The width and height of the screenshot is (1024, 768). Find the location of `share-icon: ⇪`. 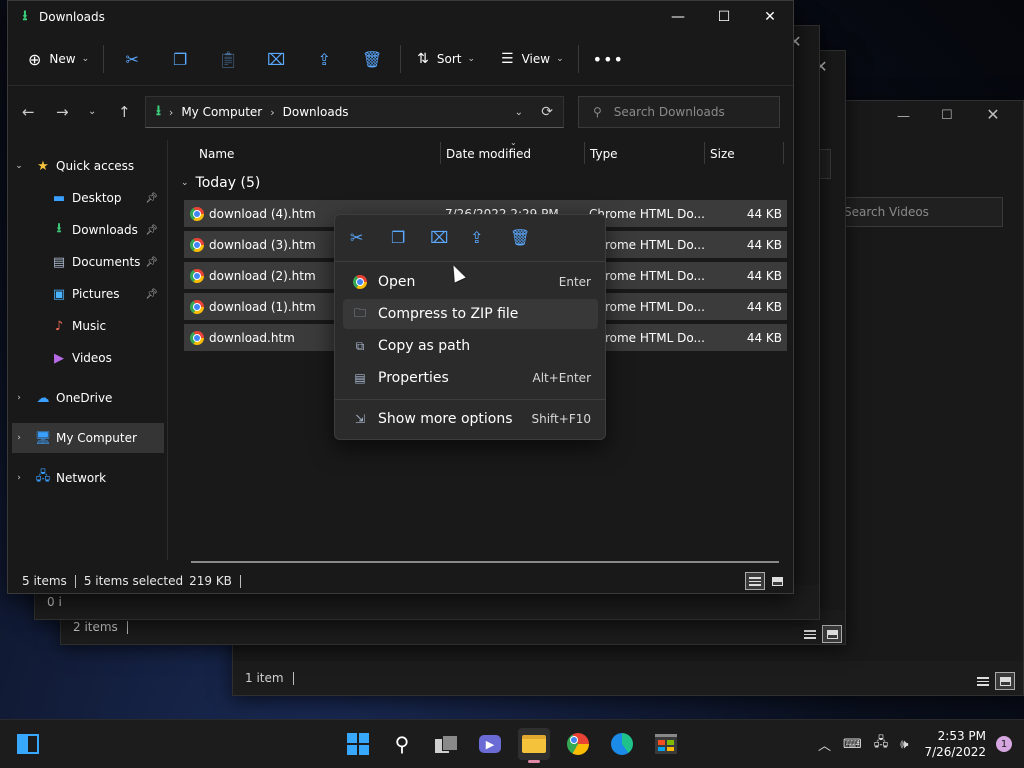

share-icon: ⇪ is located at coordinates (476, 237).